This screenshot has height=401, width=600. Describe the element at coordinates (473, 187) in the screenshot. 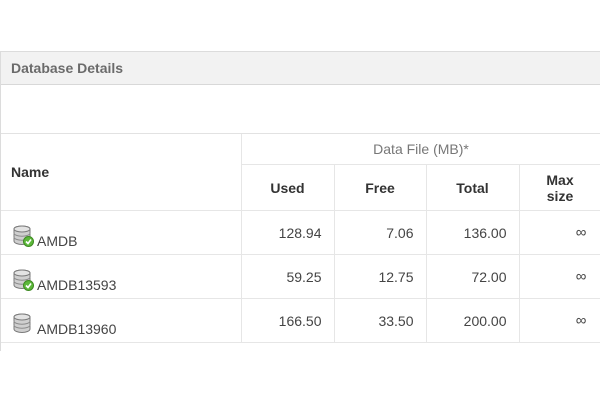

I see `total-column-header: Total` at that location.